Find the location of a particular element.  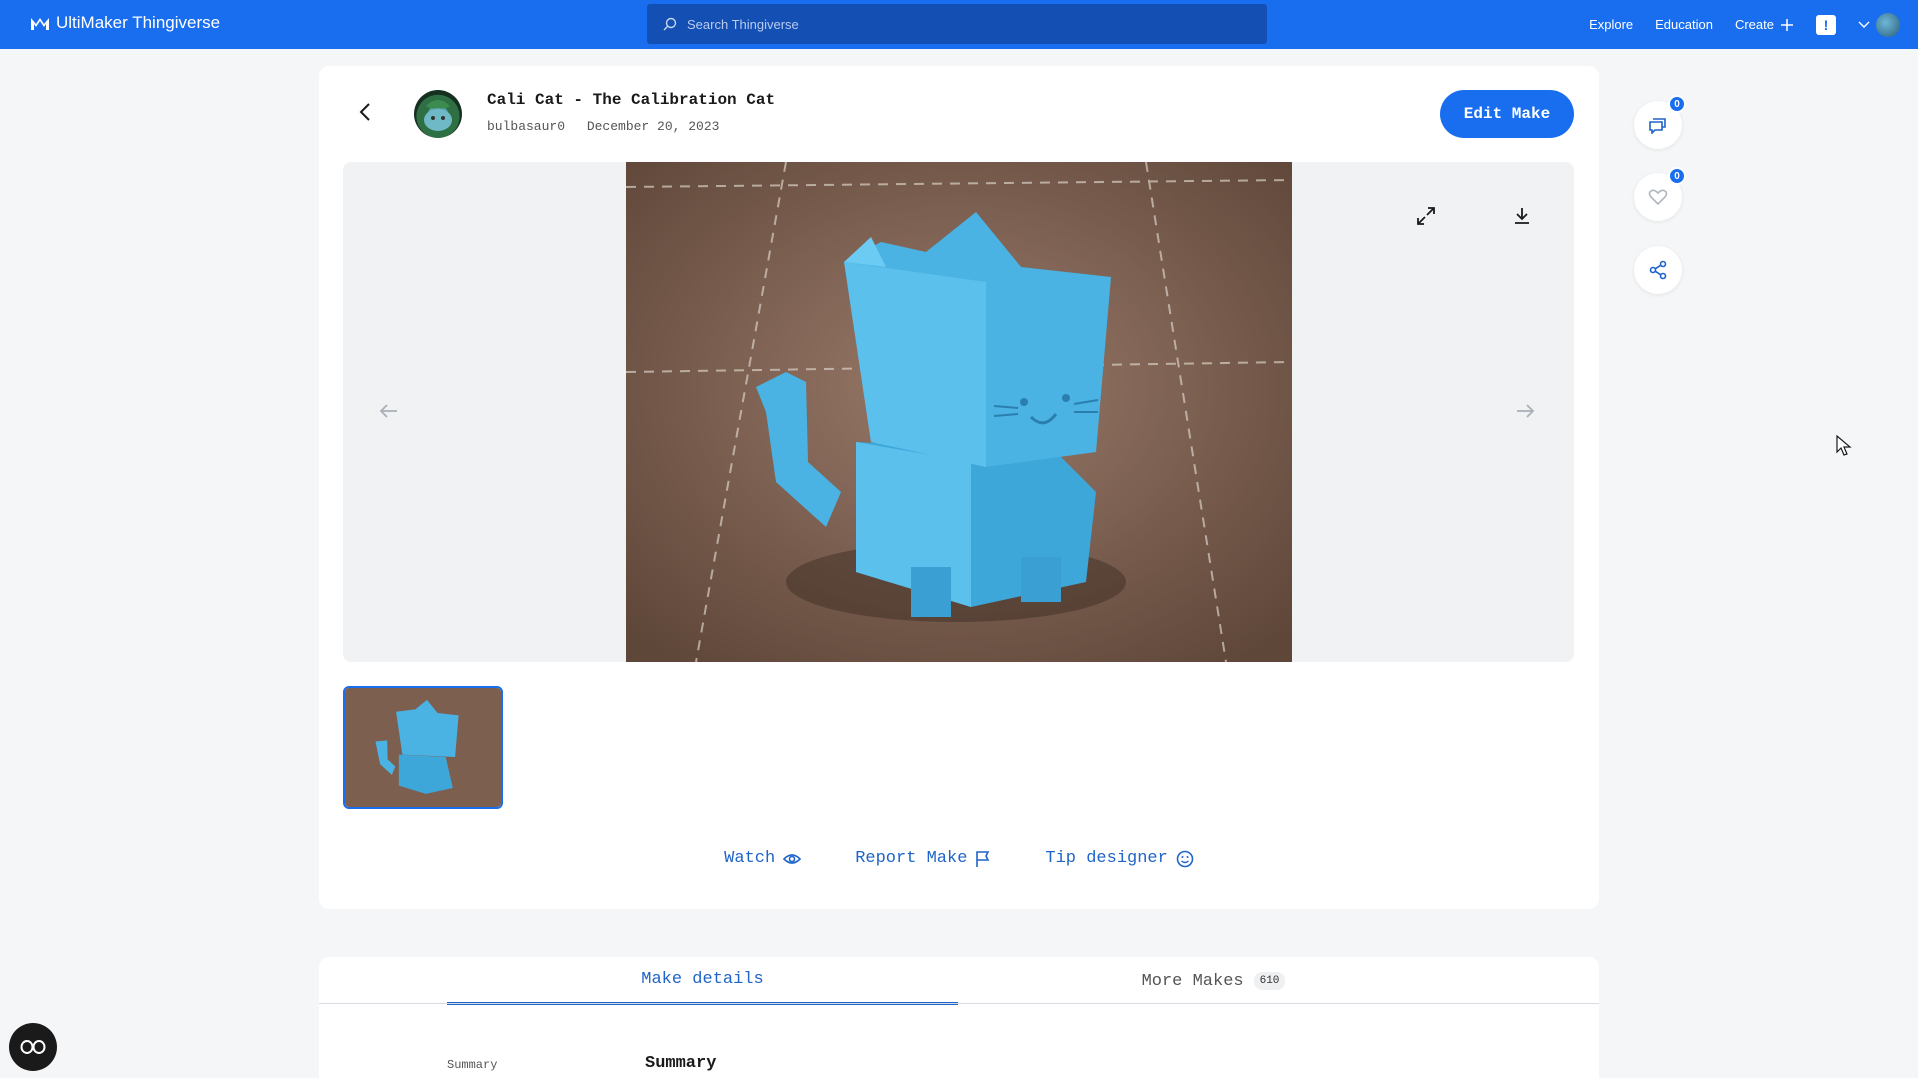

author-name: bulbasaur0 is located at coordinates (526, 126).